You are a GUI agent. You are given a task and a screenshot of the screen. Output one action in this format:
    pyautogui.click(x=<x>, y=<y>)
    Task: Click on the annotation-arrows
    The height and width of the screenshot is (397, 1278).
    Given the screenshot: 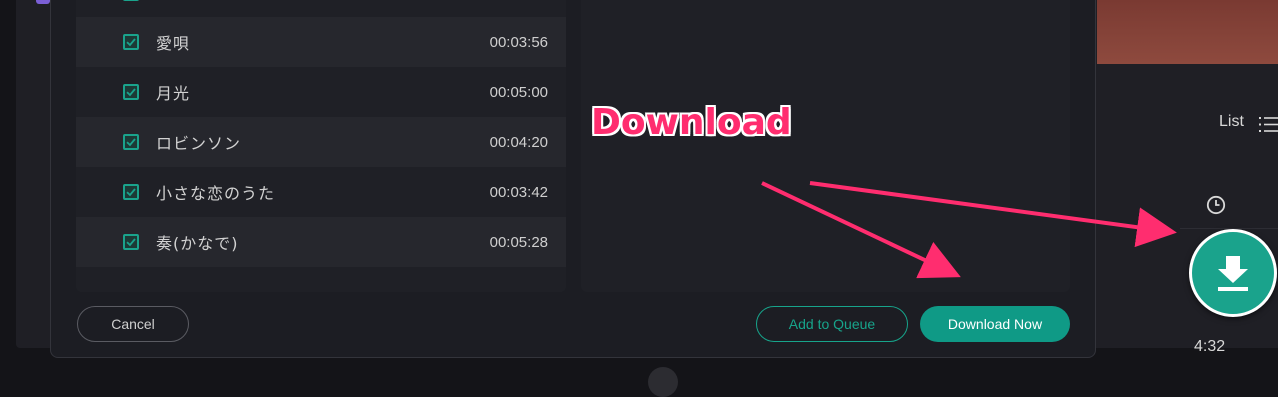 What is the action you would take?
    pyautogui.click(x=969, y=230)
    